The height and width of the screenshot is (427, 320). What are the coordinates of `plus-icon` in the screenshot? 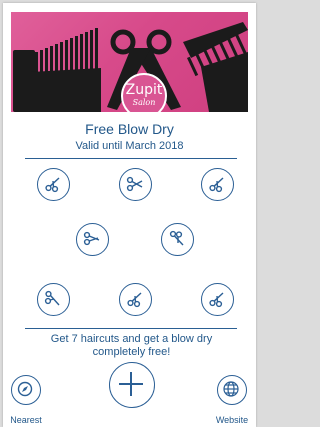 It's located at (131, 384).